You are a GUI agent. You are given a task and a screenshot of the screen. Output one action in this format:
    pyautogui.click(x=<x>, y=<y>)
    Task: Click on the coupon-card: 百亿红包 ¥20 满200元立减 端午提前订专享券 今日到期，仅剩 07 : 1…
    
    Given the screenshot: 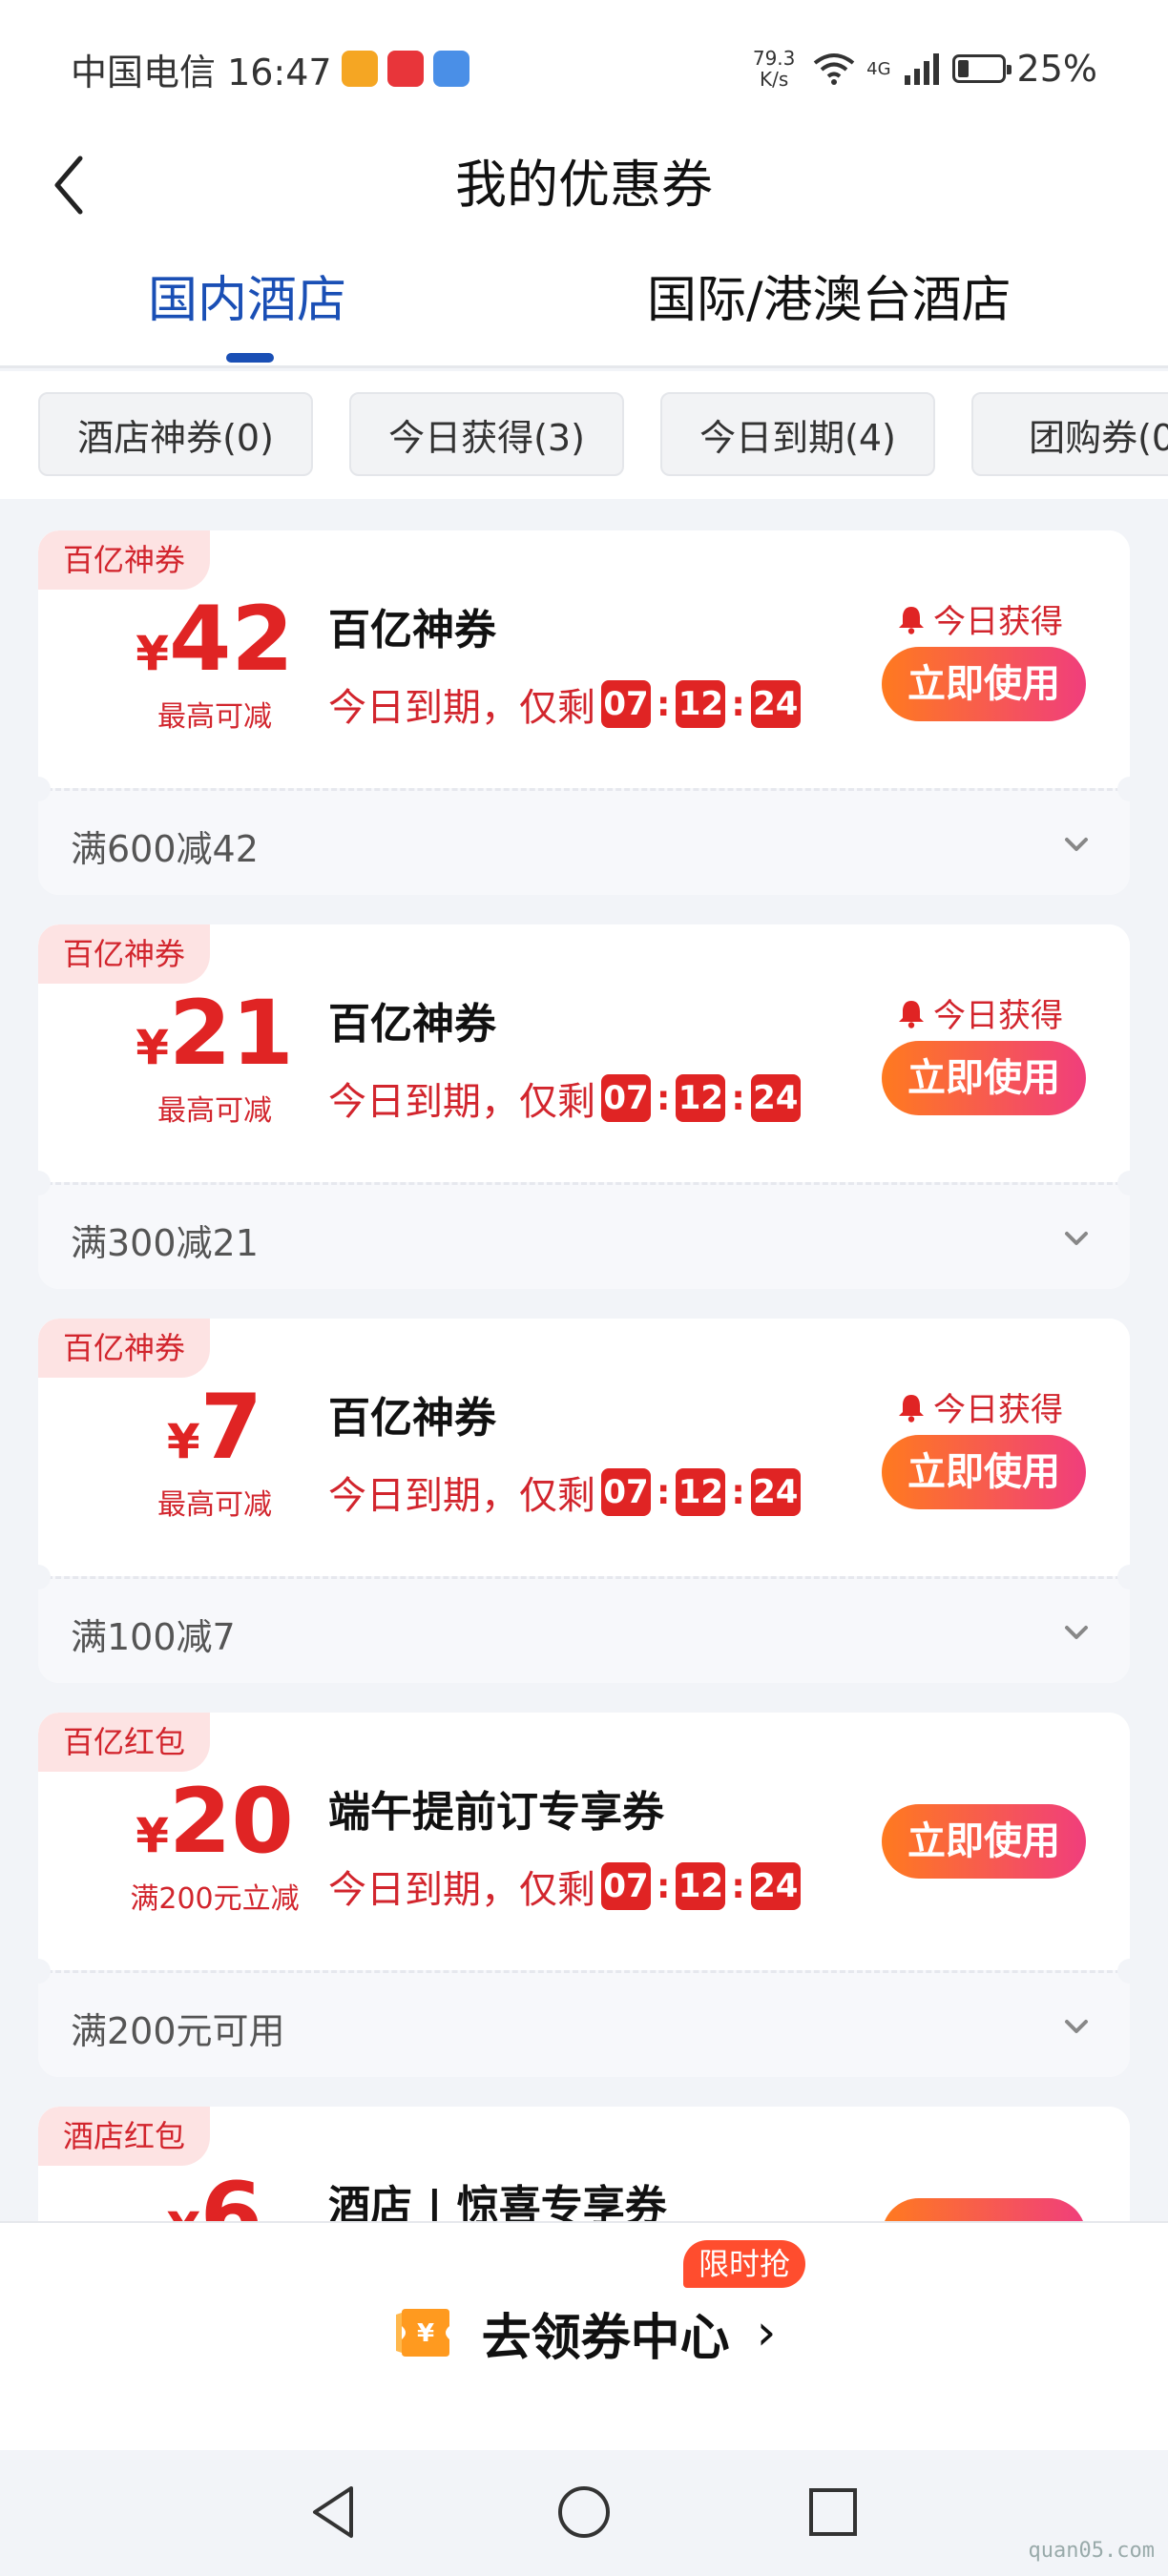 What is the action you would take?
    pyautogui.click(x=584, y=1895)
    